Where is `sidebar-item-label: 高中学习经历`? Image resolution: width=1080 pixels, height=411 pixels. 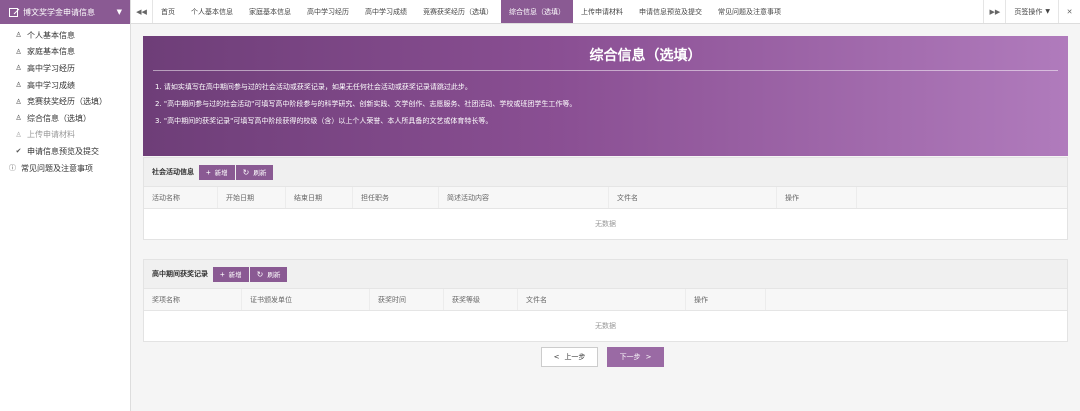 sidebar-item-label: 高中学习经历 is located at coordinates (51, 68).